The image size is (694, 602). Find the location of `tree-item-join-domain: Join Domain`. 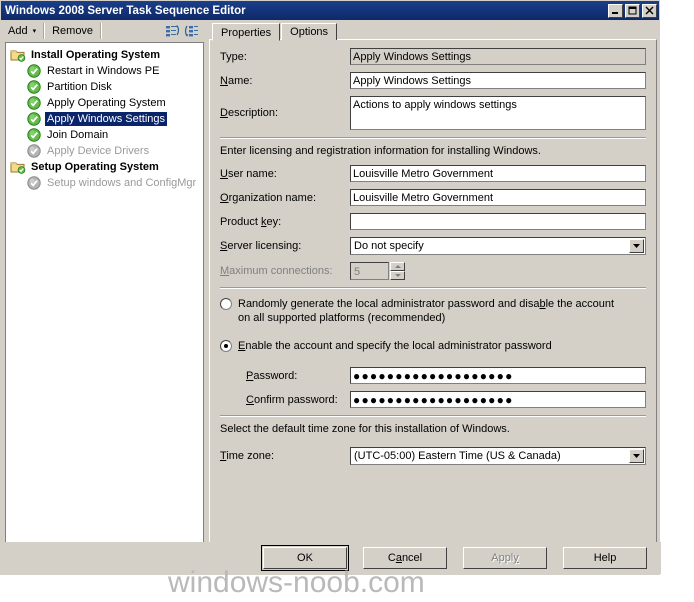

tree-item-join-domain: Join Domain is located at coordinates (106, 135).